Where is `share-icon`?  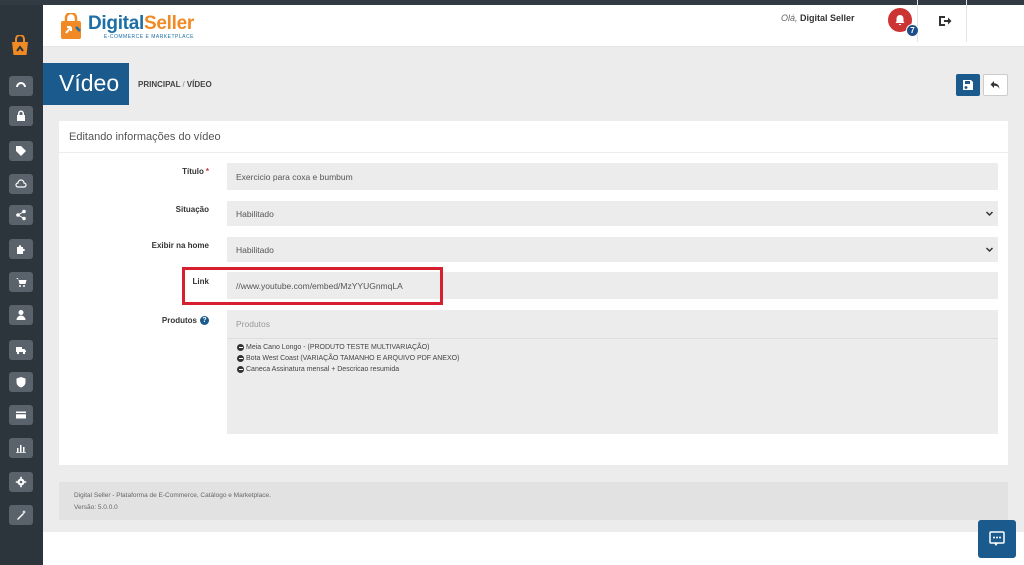
share-icon is located at coordinates (21, 215).